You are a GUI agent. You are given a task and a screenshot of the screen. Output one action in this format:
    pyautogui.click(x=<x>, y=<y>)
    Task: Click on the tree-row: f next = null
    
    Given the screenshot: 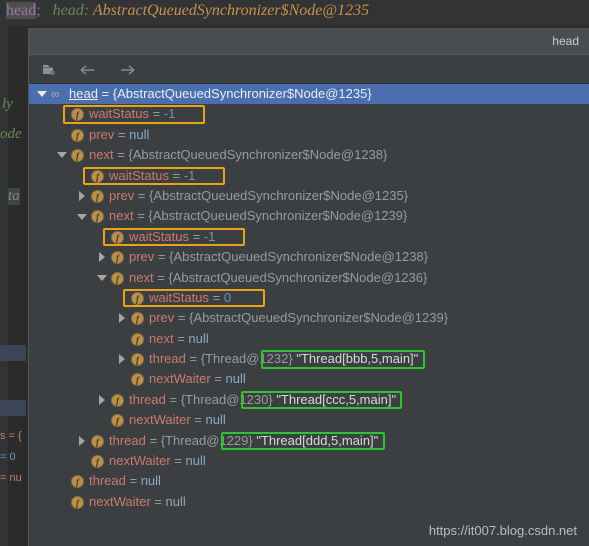 What is the action you would take?
    pyautogui.click(x=309, y=339)
    